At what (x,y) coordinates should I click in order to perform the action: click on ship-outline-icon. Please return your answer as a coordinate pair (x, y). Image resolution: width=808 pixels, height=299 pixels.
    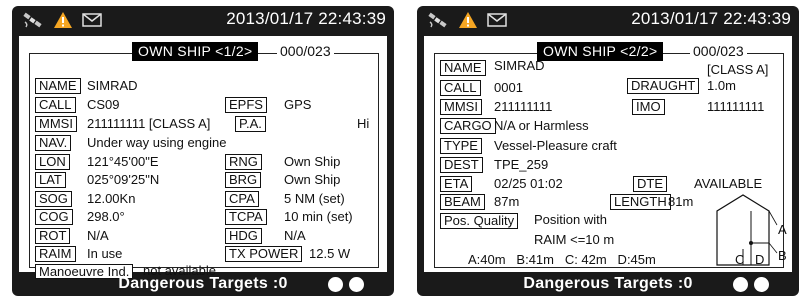
    Looking at the image, I should click on (747, 230).